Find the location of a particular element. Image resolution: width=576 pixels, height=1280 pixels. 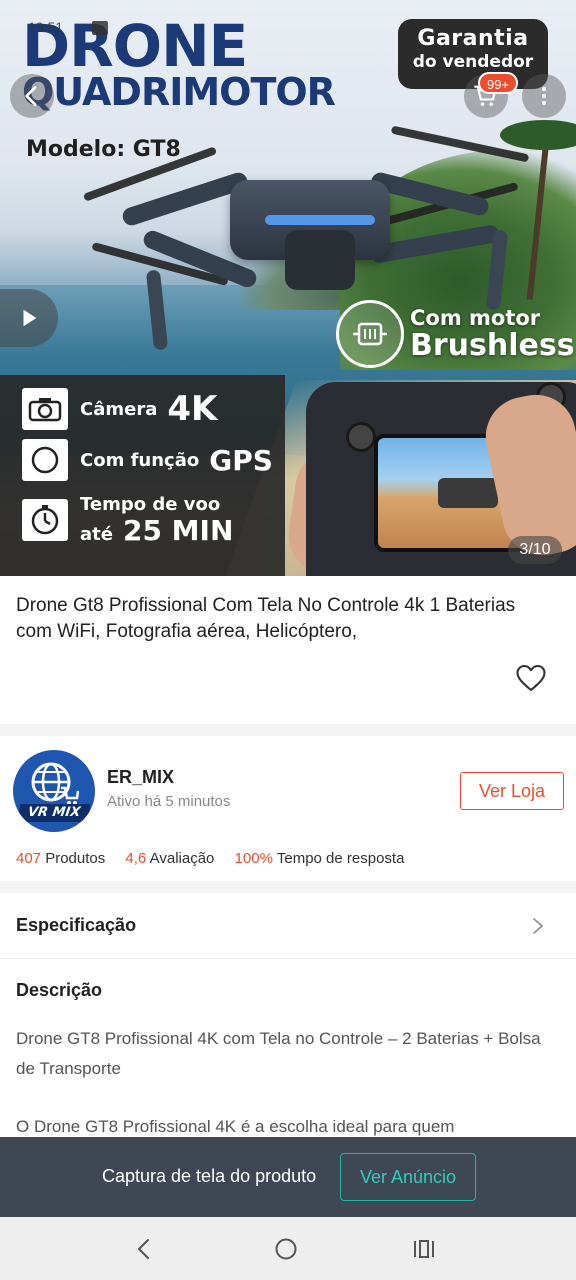

warranty-line2: do vendedor is located at coordinates (473, 62).